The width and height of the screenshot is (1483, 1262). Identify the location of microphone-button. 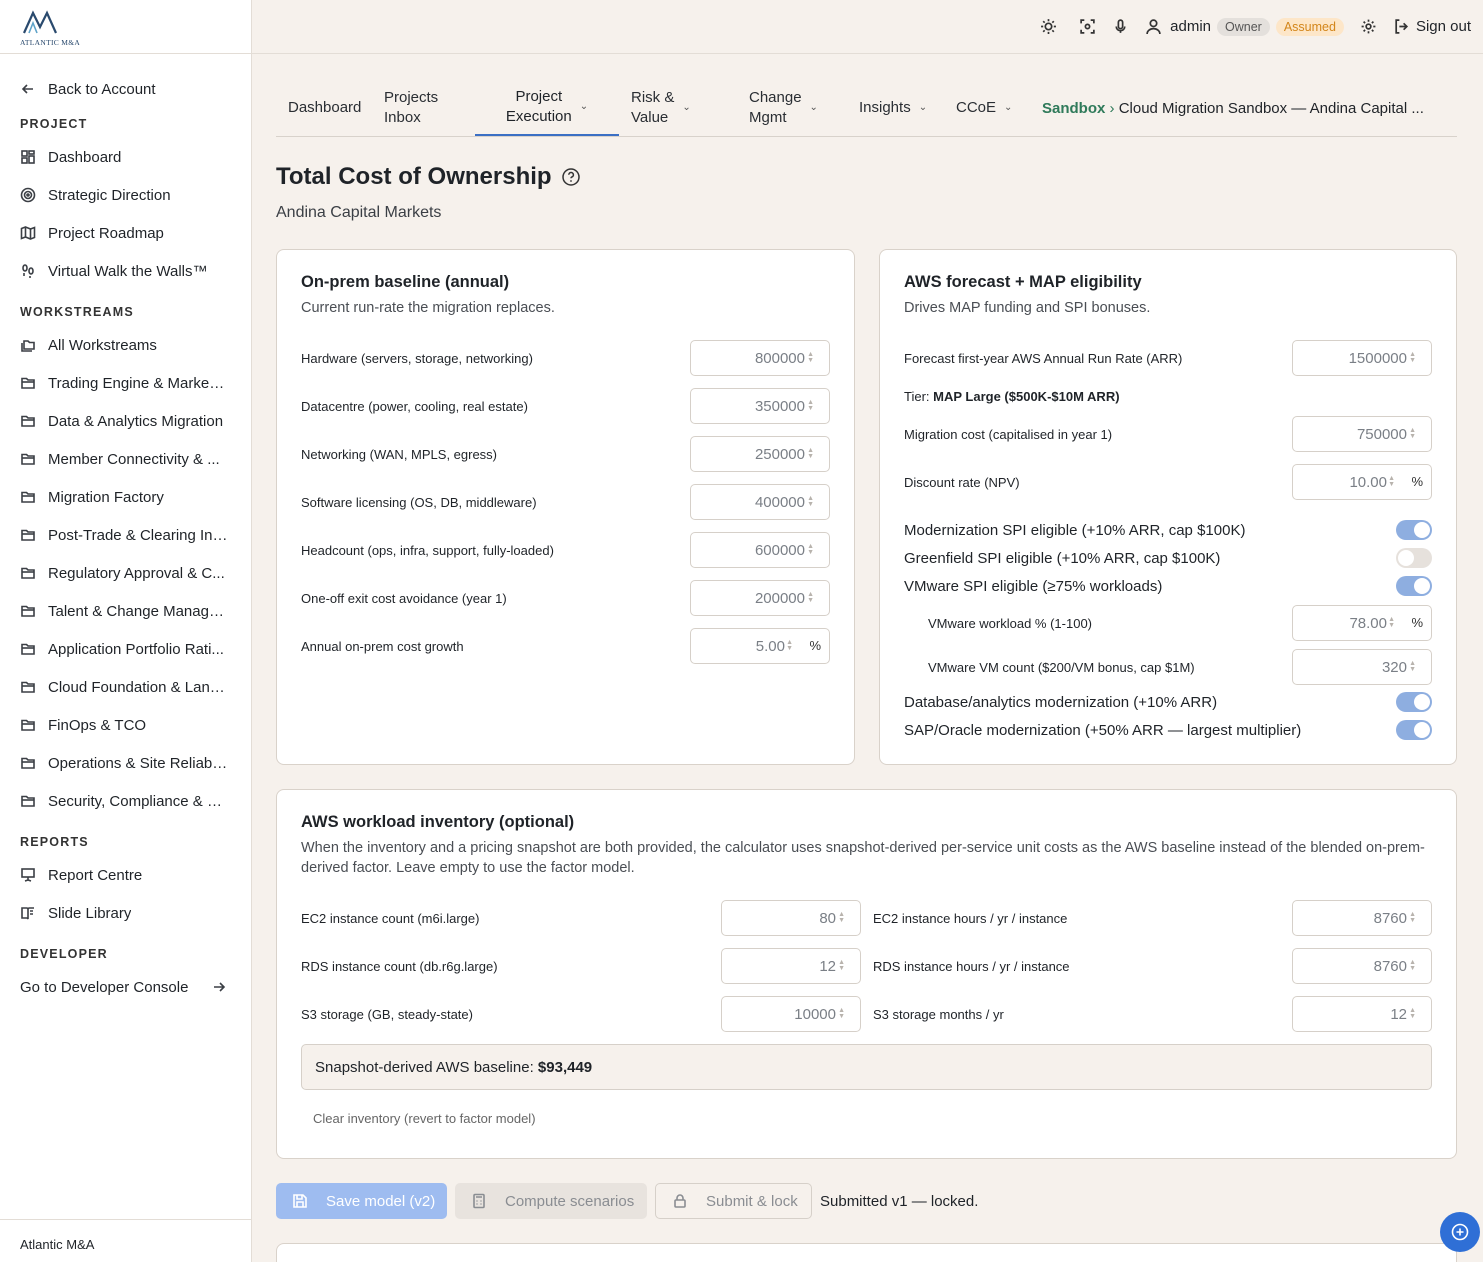
(1120, 26).